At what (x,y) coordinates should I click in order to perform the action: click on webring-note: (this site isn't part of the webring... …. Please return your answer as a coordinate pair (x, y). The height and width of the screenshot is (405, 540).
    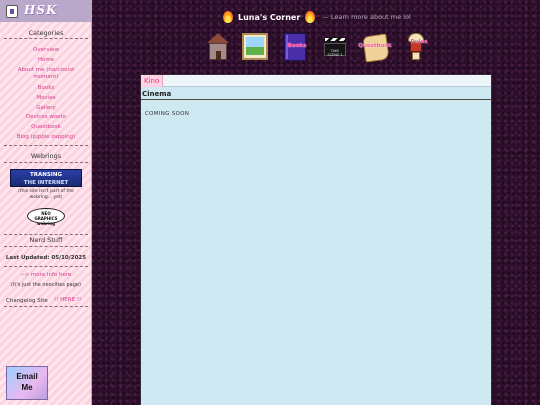
    Looking at the image, I should click on (46, 194).